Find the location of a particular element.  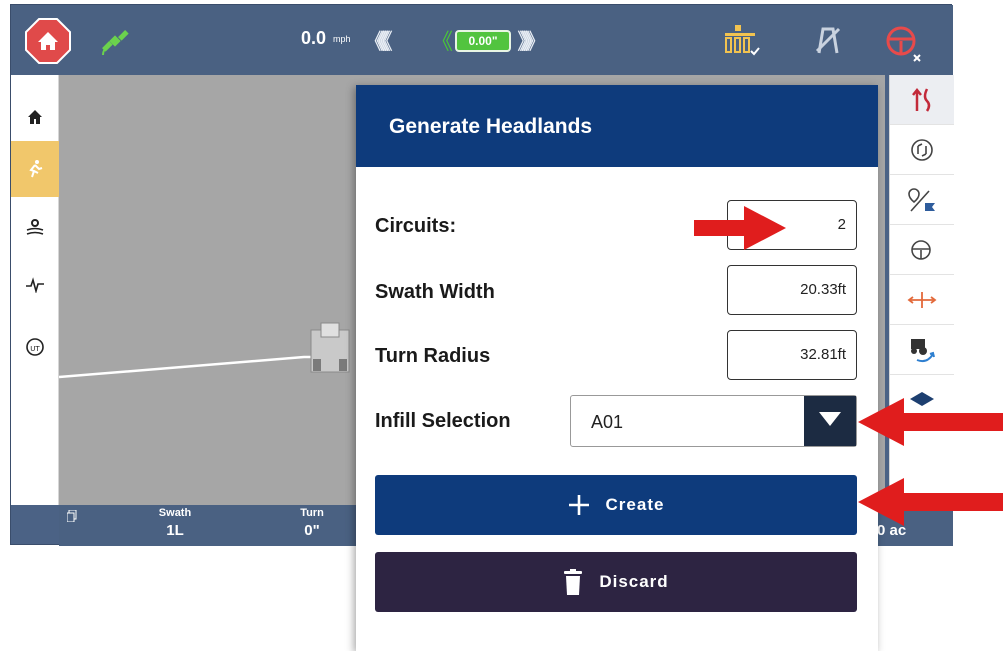

status-bar: 0.0 mph 《《《《《 《 0.00" 》》》》》 is located at coordinates (482, 40).